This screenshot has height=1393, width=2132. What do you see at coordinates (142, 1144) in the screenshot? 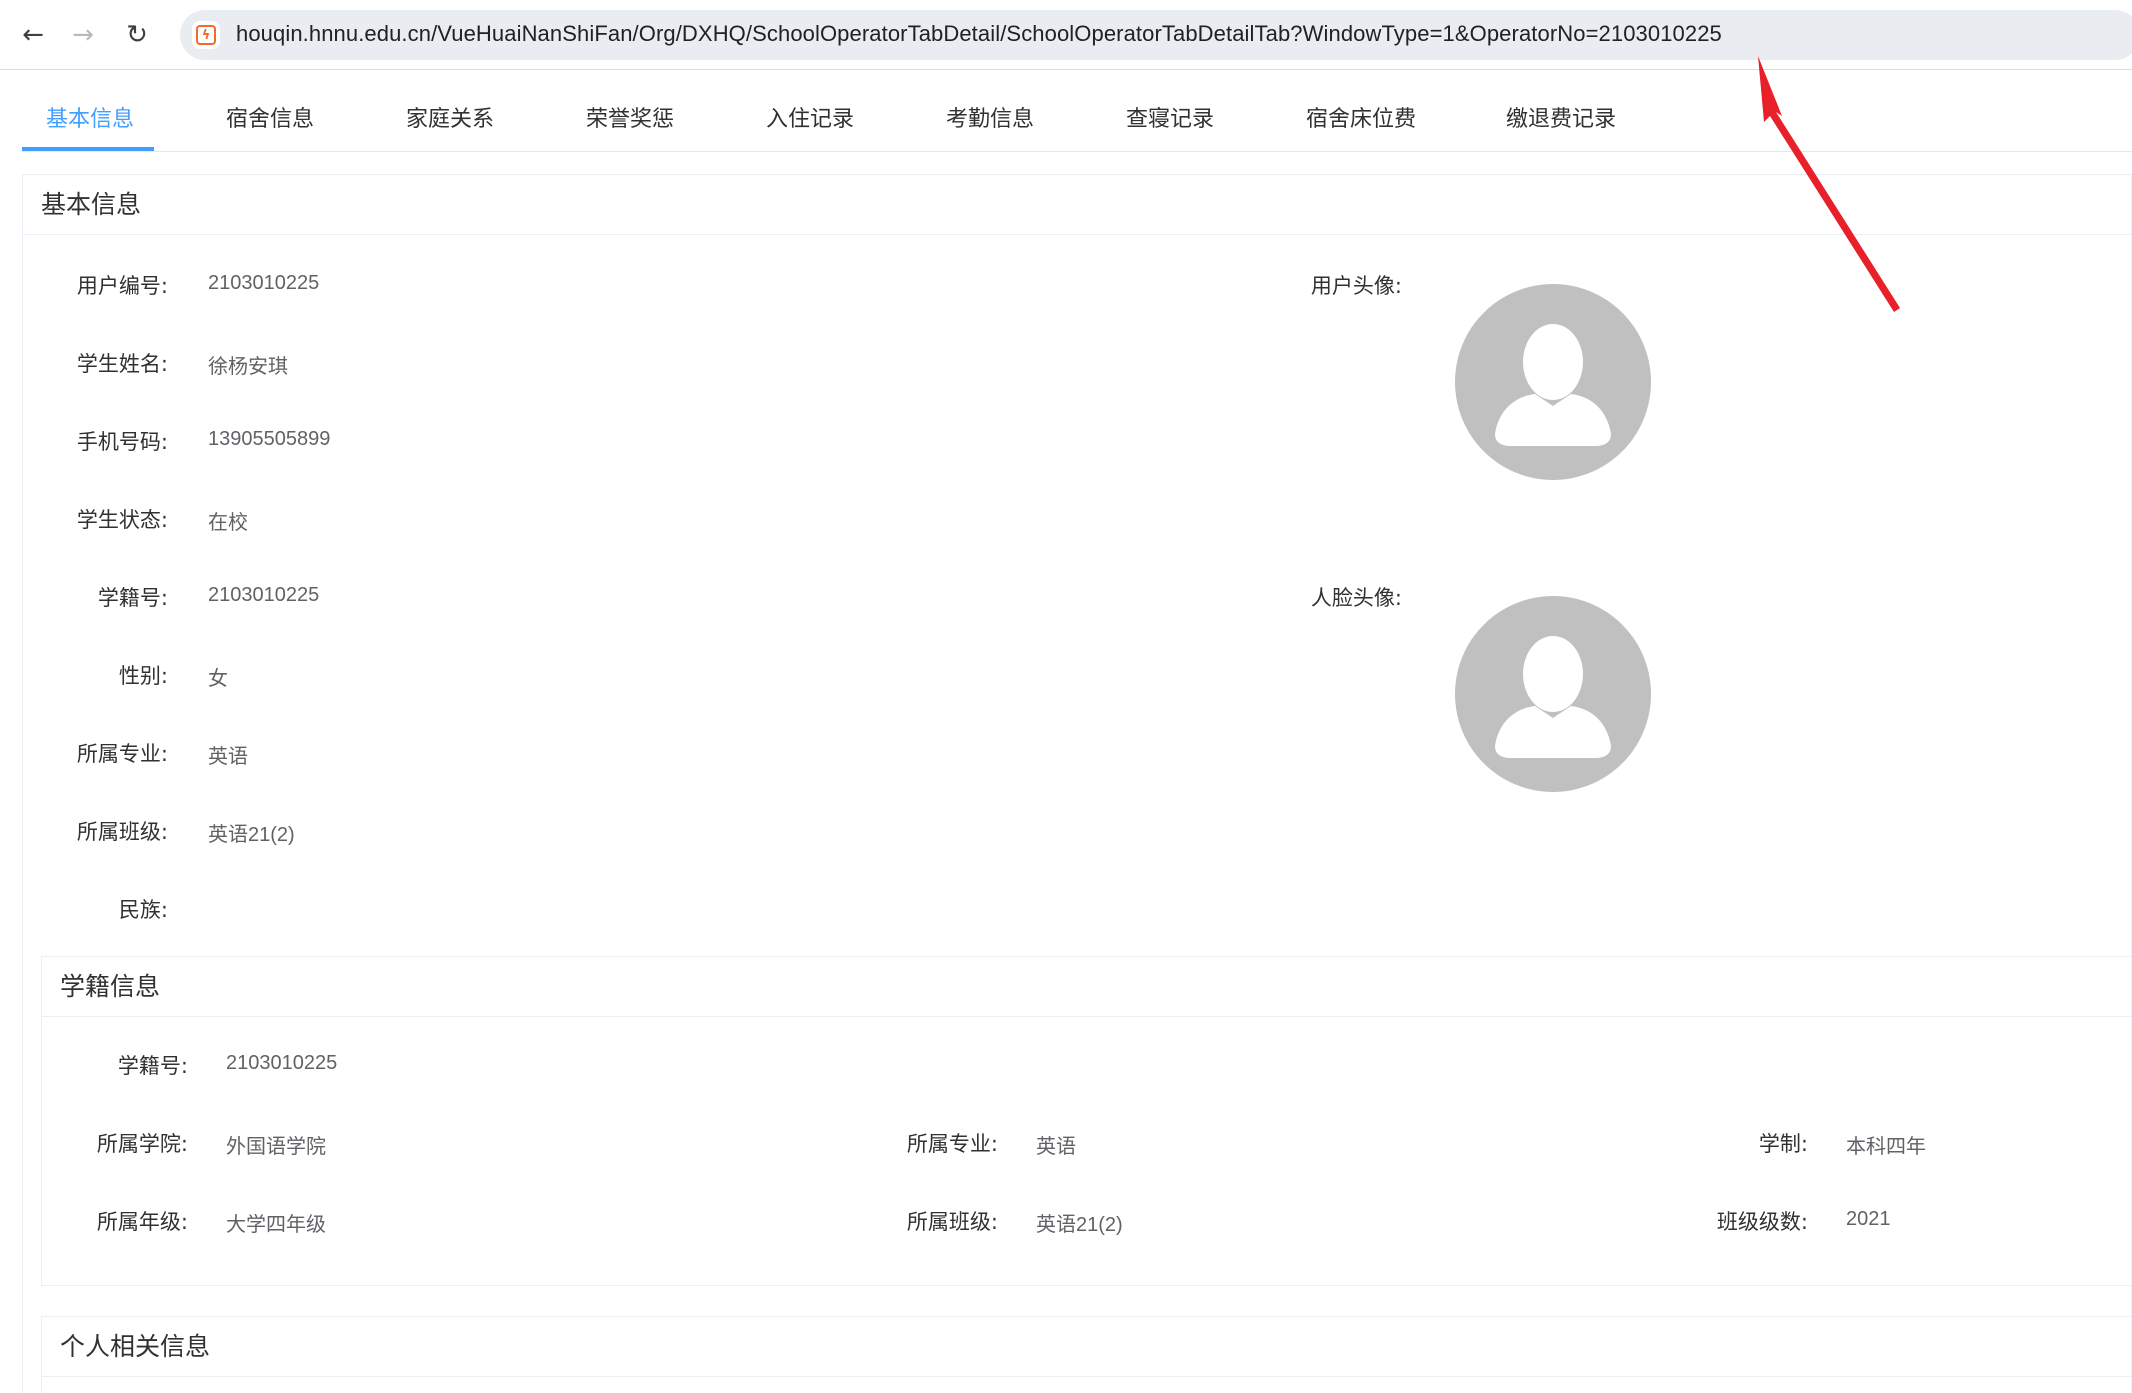
I see `college-label: 所属学院:` at bounding box center [142, 1144].